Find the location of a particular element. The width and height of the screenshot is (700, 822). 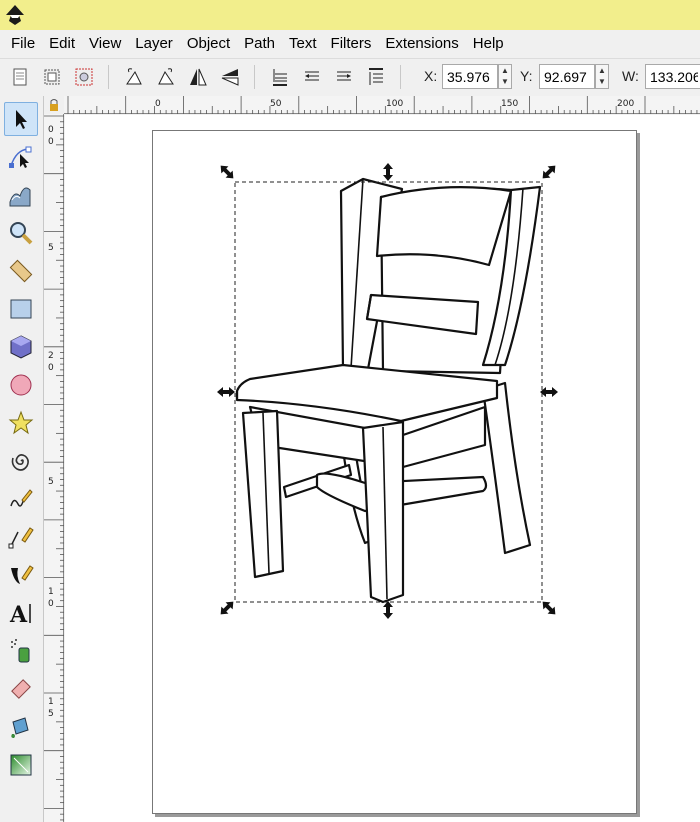

rectangle-tool is located at coordinates (21, 309).